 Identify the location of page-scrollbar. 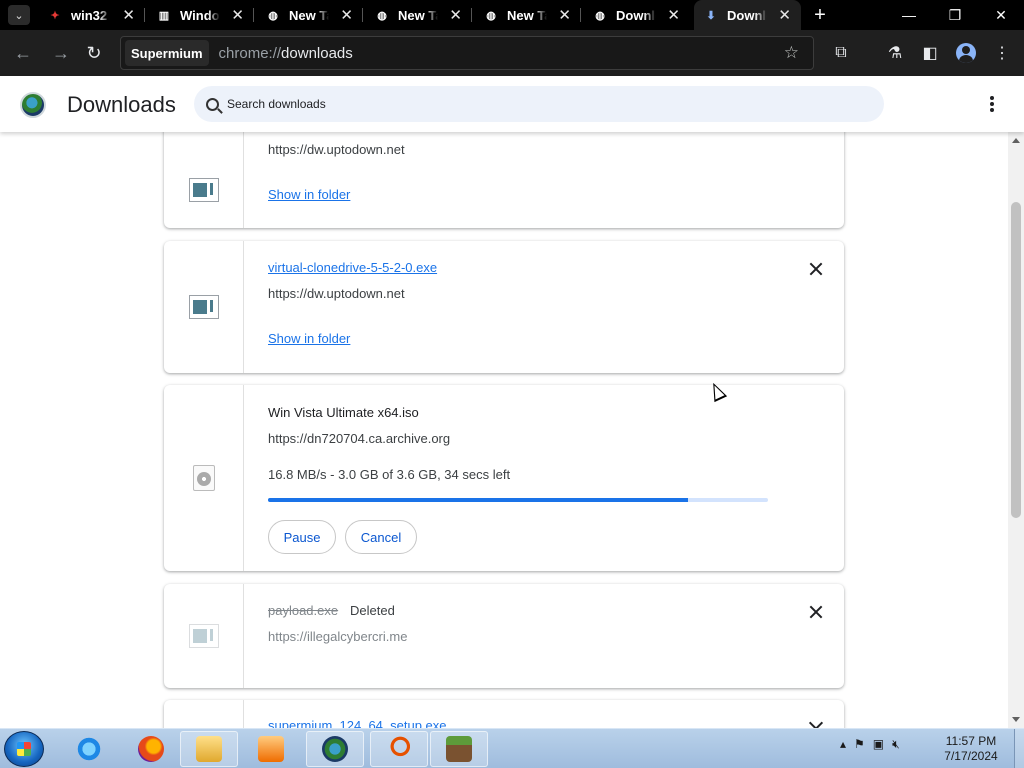
(1016, 430).